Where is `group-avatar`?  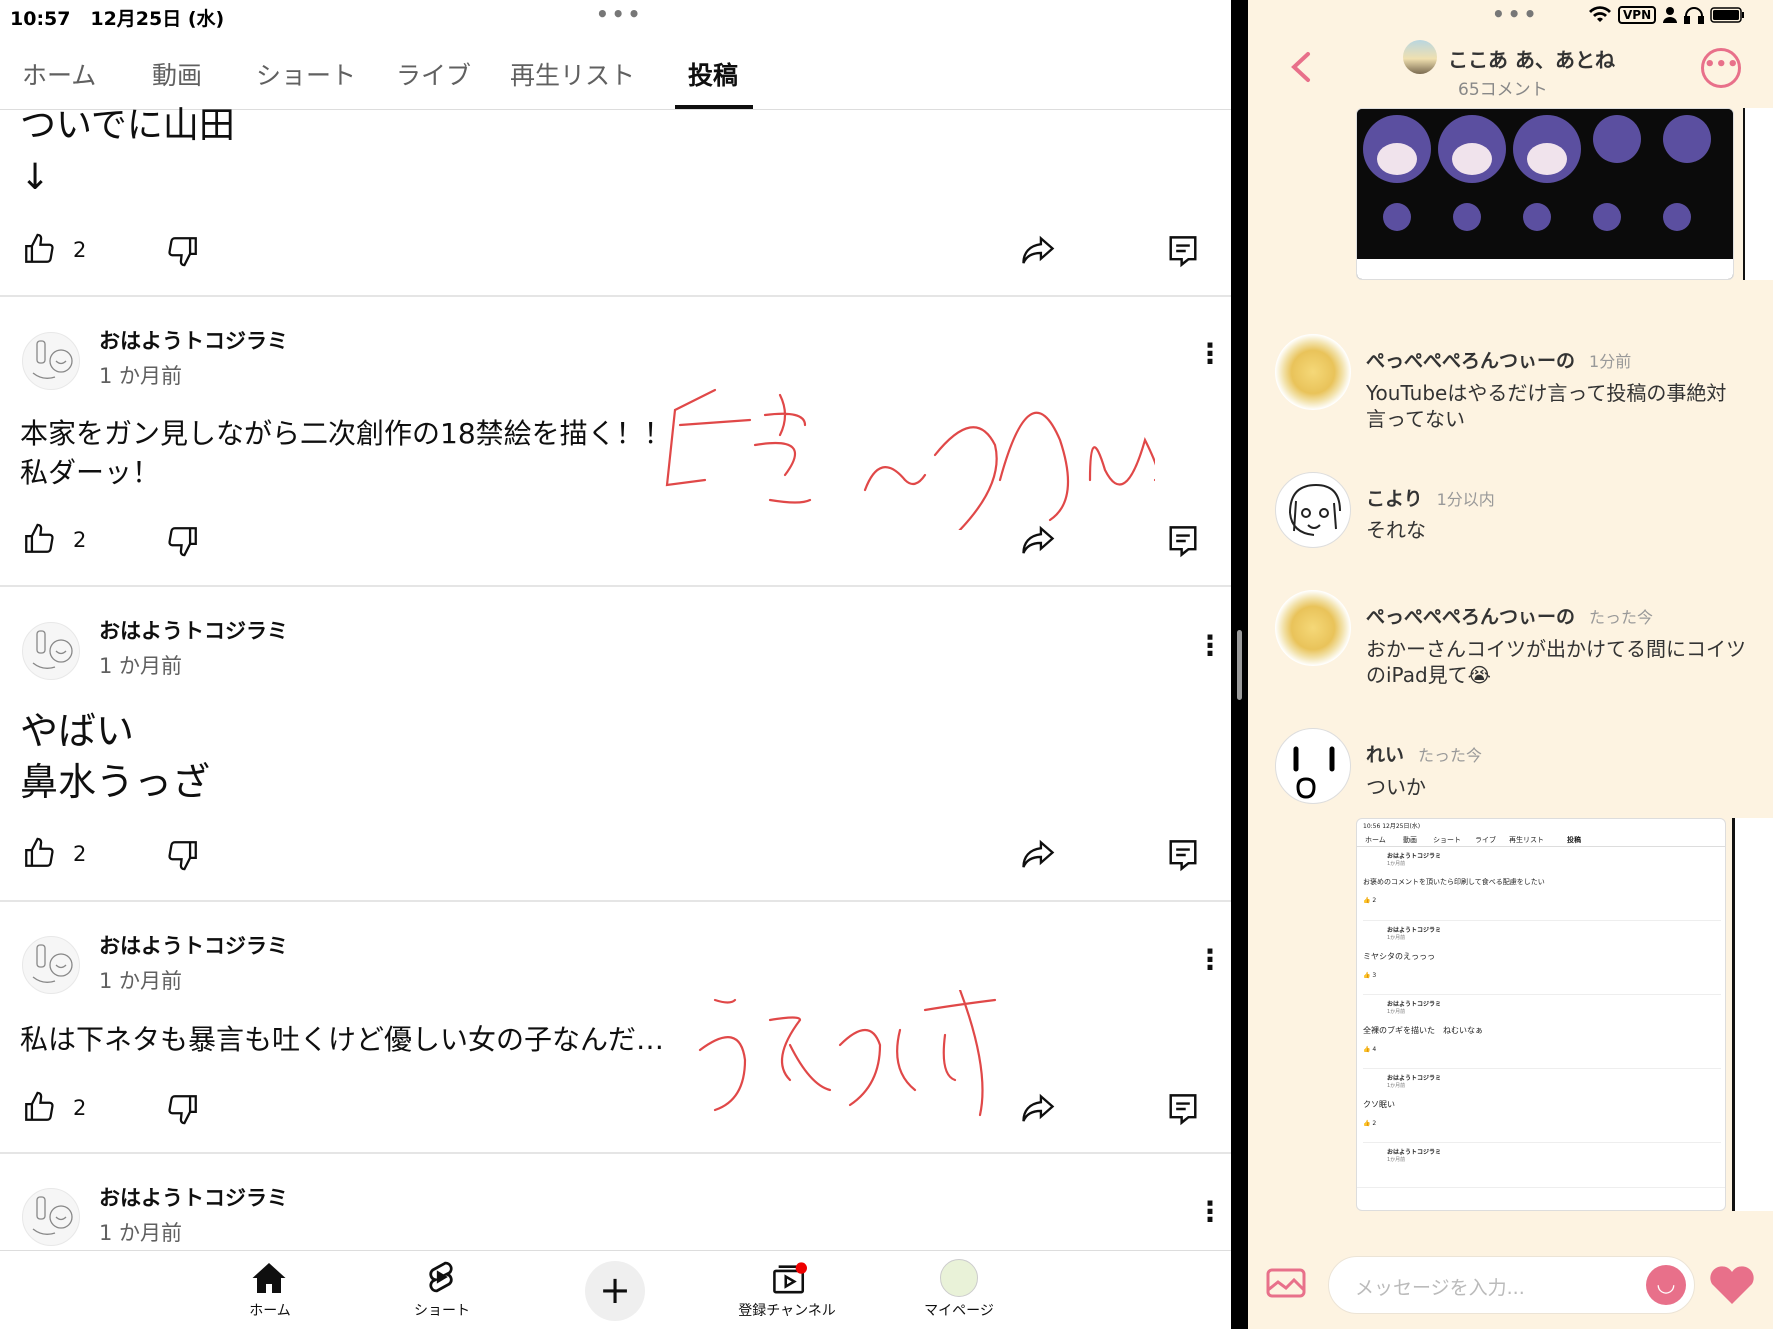
group-avatar is located at coordinates (1420, 57).